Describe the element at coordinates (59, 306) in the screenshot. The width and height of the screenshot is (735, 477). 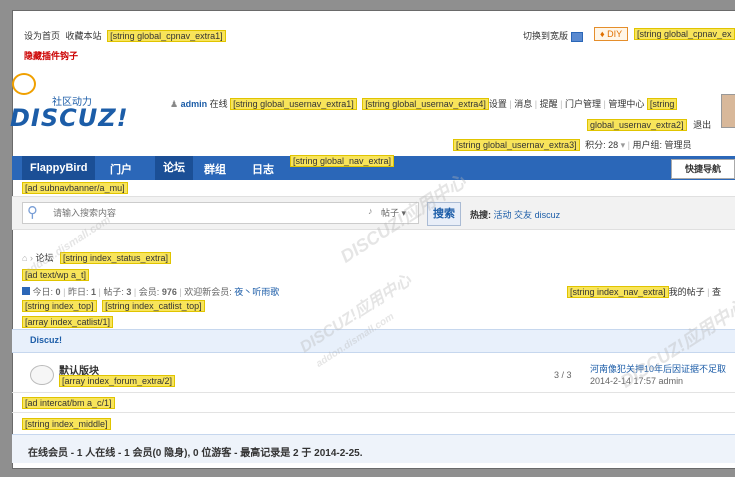
I see `index-top: [string index_top]` at that location.